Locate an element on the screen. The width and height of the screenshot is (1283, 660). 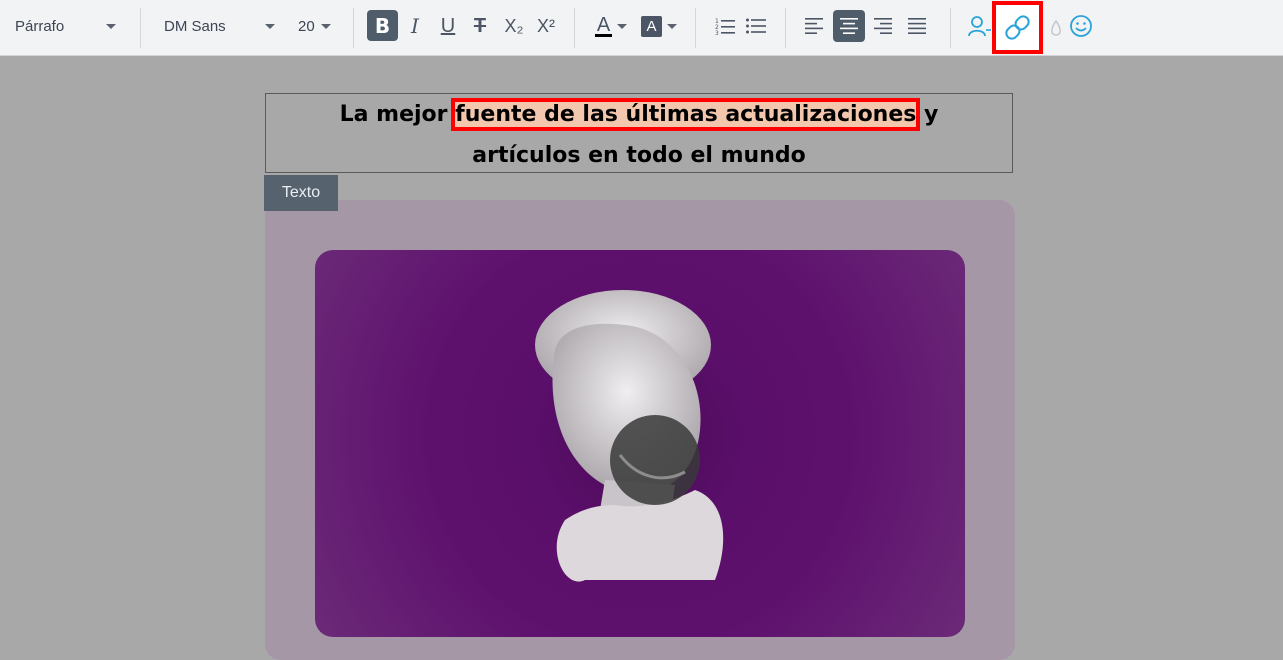
bold-button: B is located at coordinates (382, 25).